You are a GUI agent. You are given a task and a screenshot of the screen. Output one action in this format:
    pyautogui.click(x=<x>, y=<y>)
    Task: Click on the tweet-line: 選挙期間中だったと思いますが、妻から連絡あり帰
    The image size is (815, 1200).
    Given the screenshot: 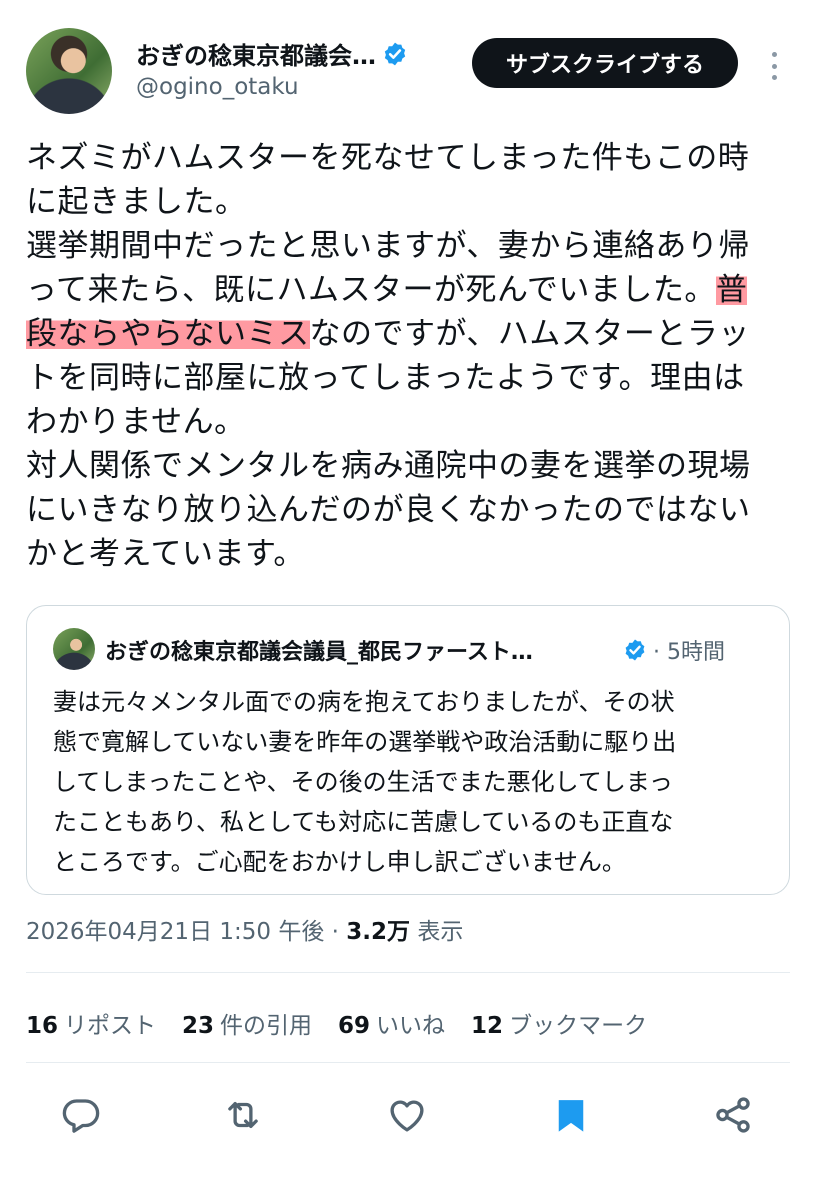 What is the action you would take?
    pyautogui.click(x=388, y=246)
    